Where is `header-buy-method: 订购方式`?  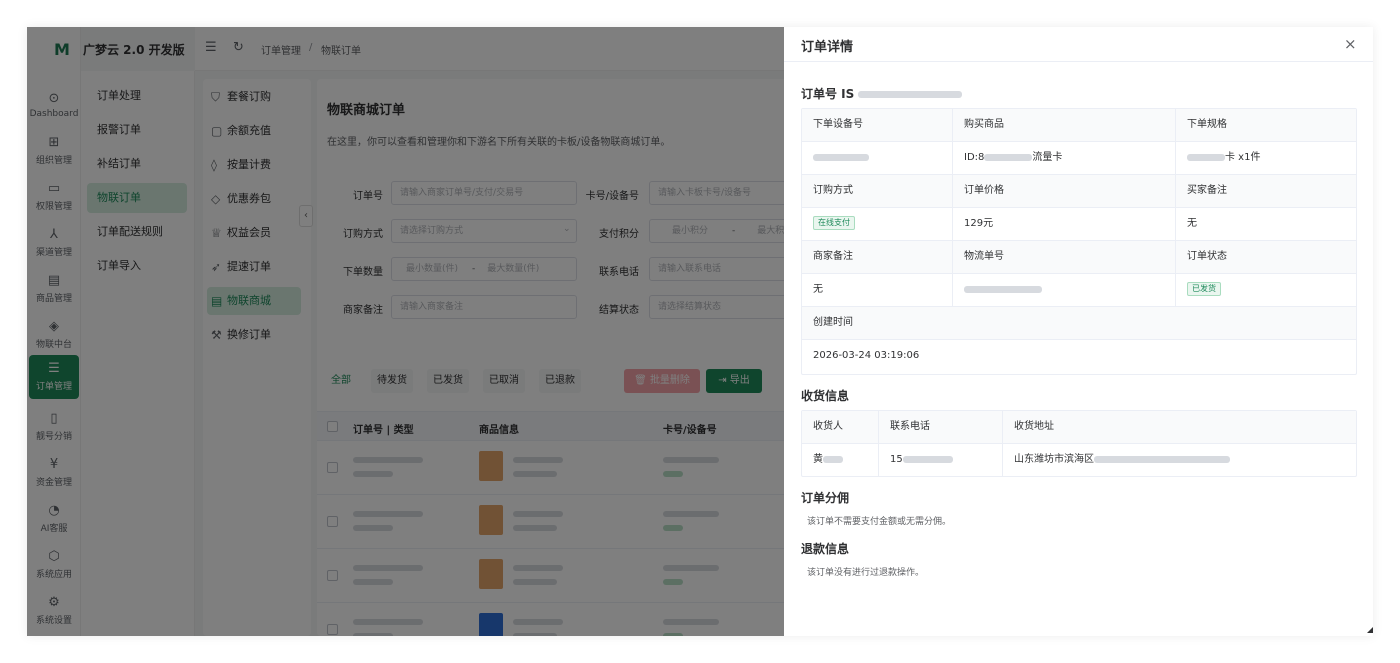
header-buy-method: 订购方式 is located at coordinates (877, 191).